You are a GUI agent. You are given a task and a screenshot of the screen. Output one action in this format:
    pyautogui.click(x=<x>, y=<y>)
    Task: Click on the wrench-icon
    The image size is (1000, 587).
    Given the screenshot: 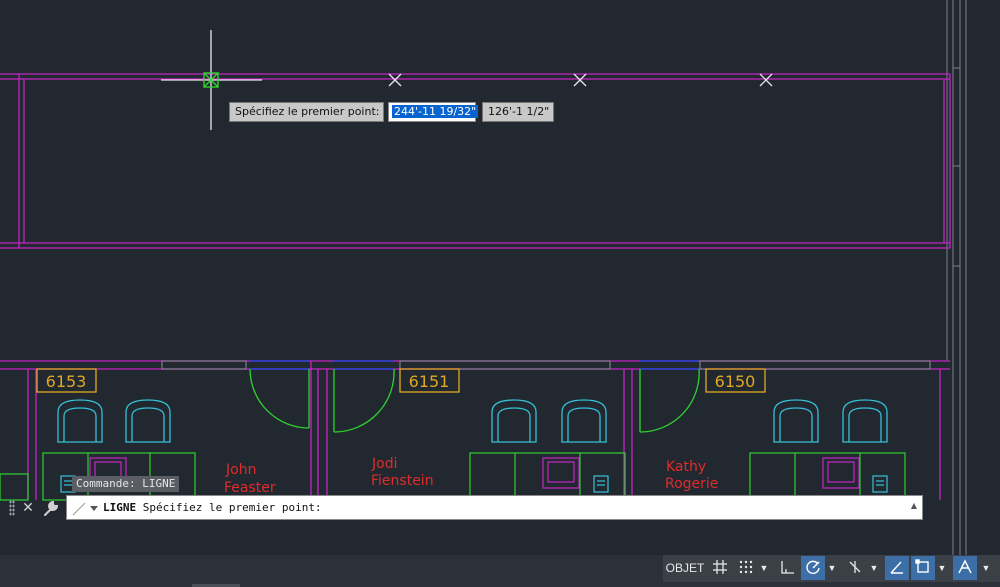 What is the action you would take?
    pyautogui.click(x=51, y=508)
    